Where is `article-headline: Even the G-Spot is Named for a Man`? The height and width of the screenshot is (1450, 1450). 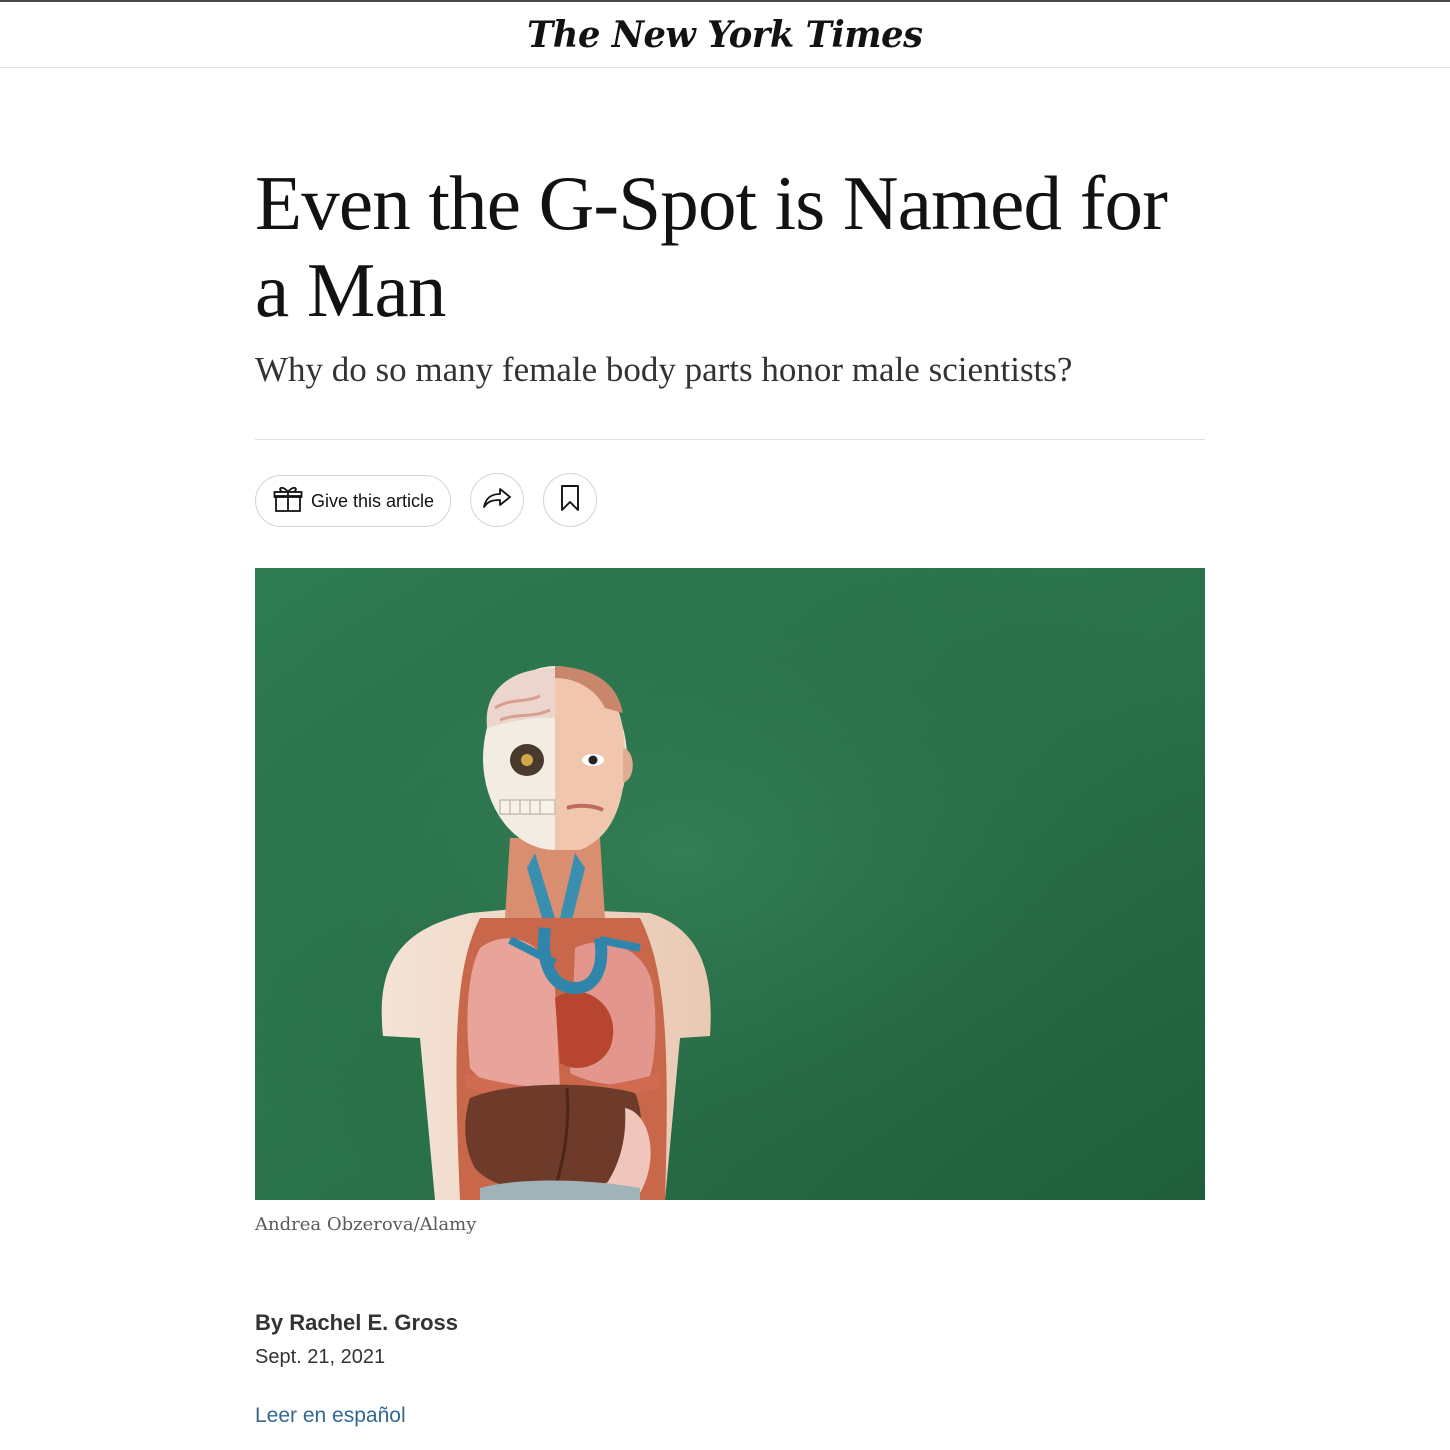 article-headline: Even the G-Spot is Named for a Man is located at coordinates (711, 246).